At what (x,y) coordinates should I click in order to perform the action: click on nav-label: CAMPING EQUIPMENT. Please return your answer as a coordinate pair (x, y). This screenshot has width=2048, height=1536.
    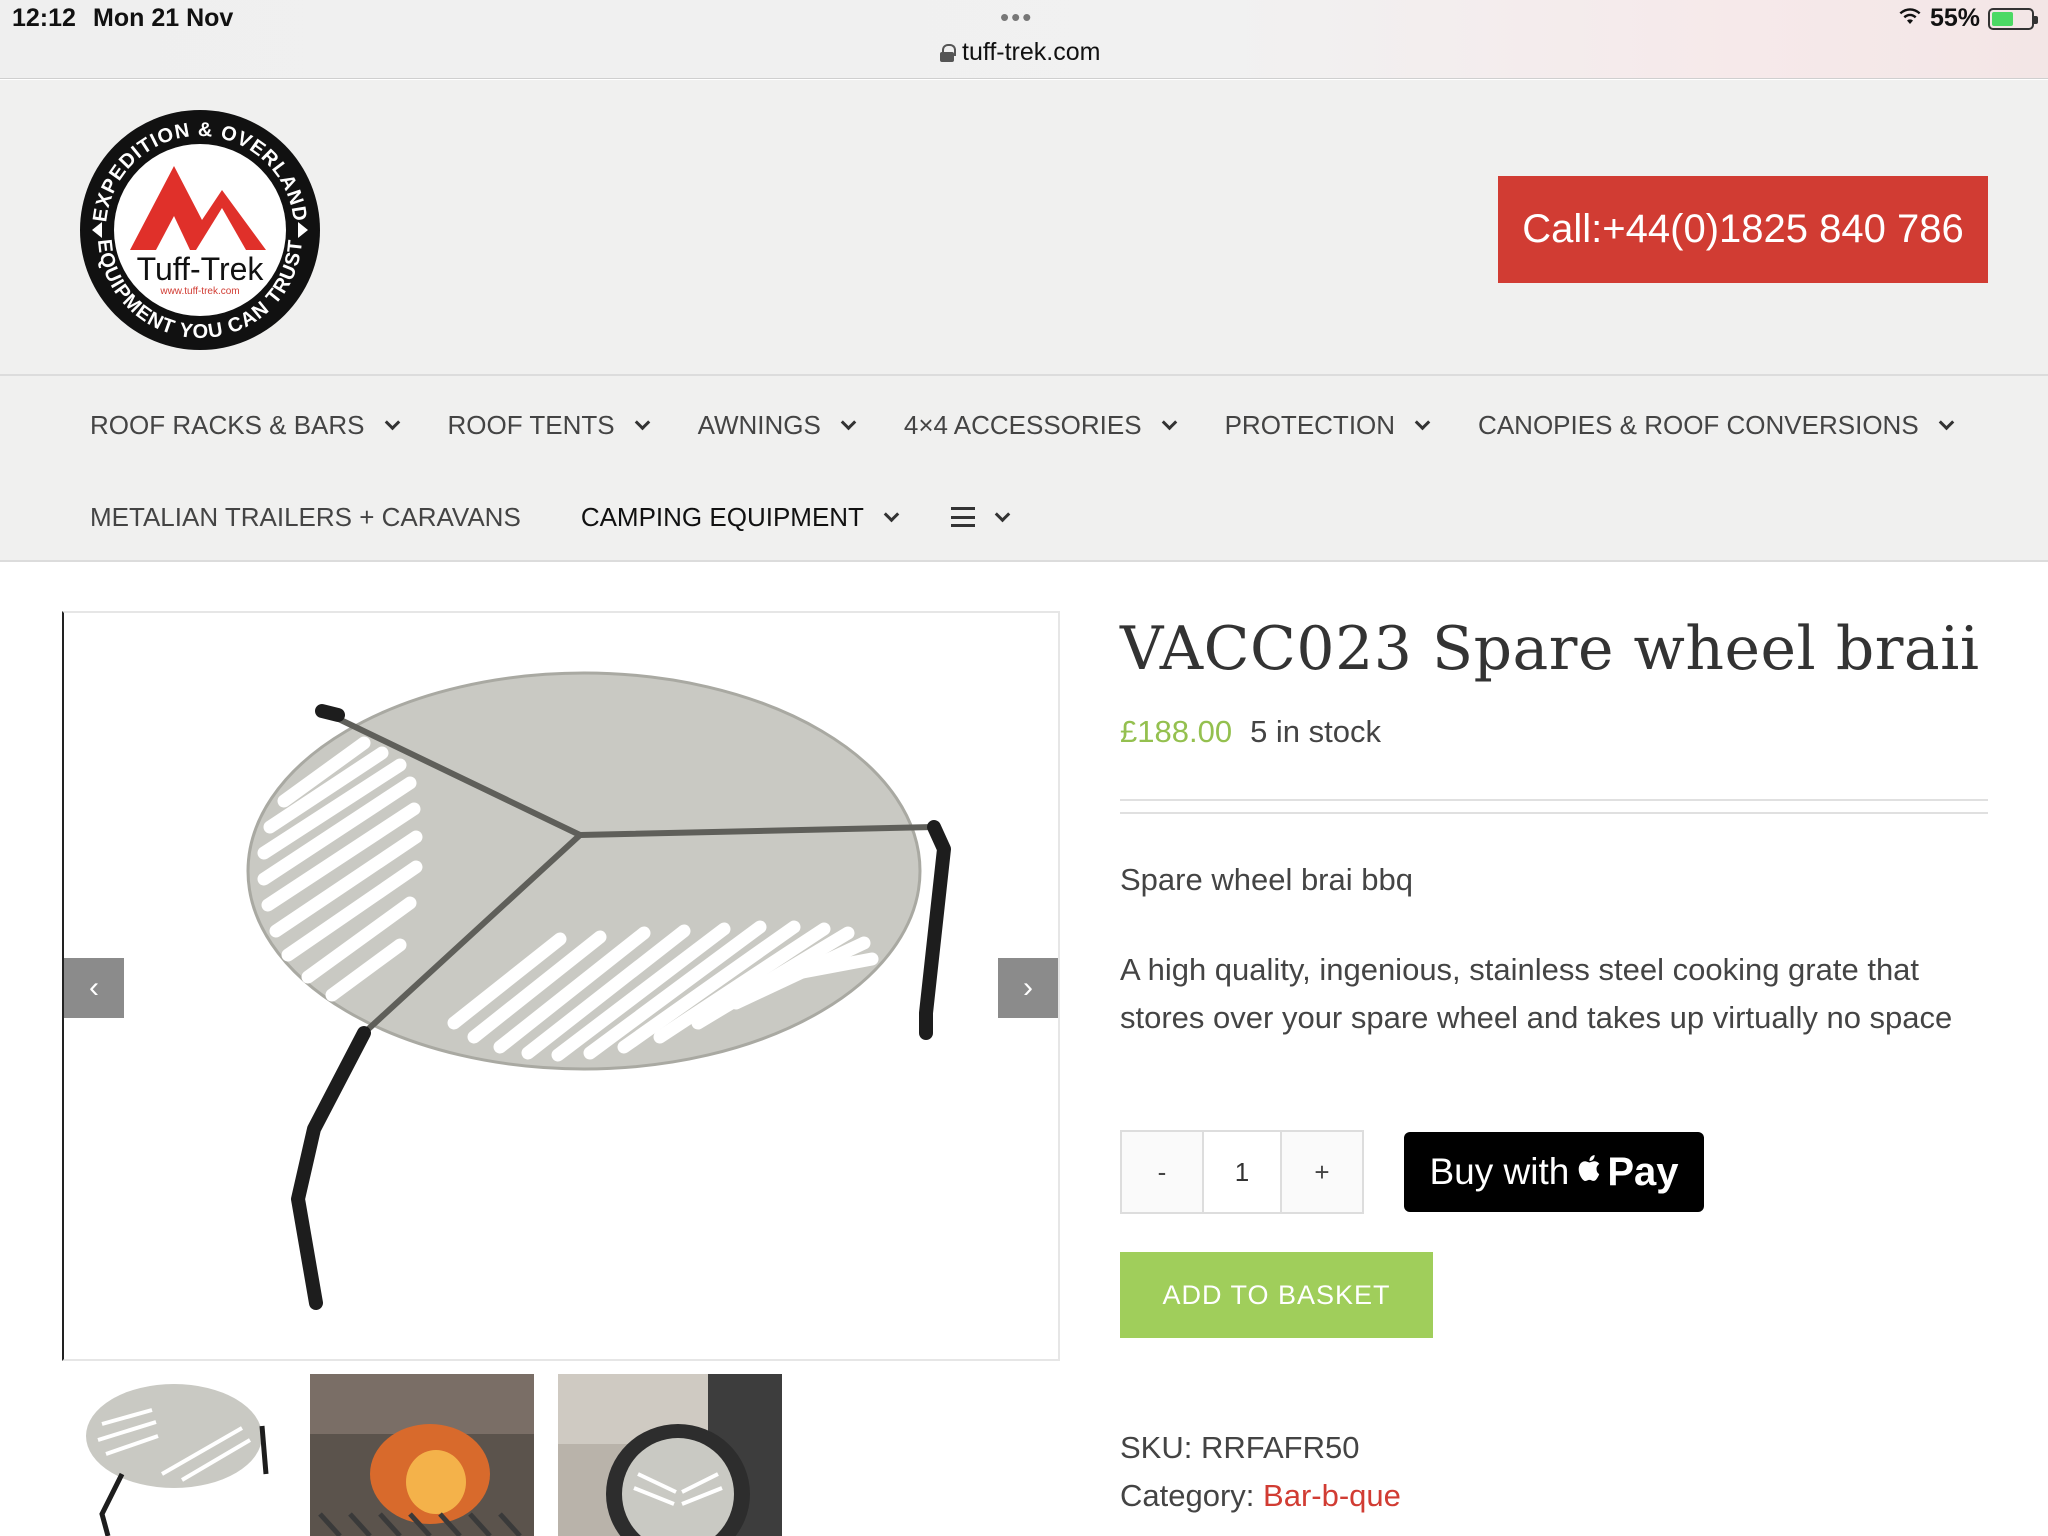
    Looking at the image, I should click on (722, 516).